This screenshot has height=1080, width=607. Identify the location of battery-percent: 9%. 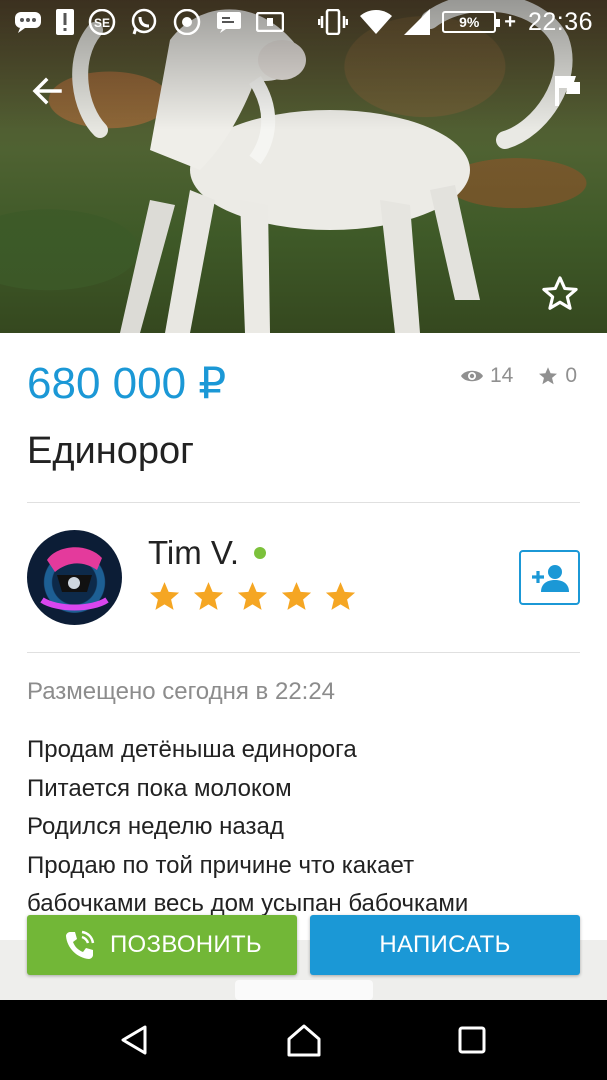
(469, 22).